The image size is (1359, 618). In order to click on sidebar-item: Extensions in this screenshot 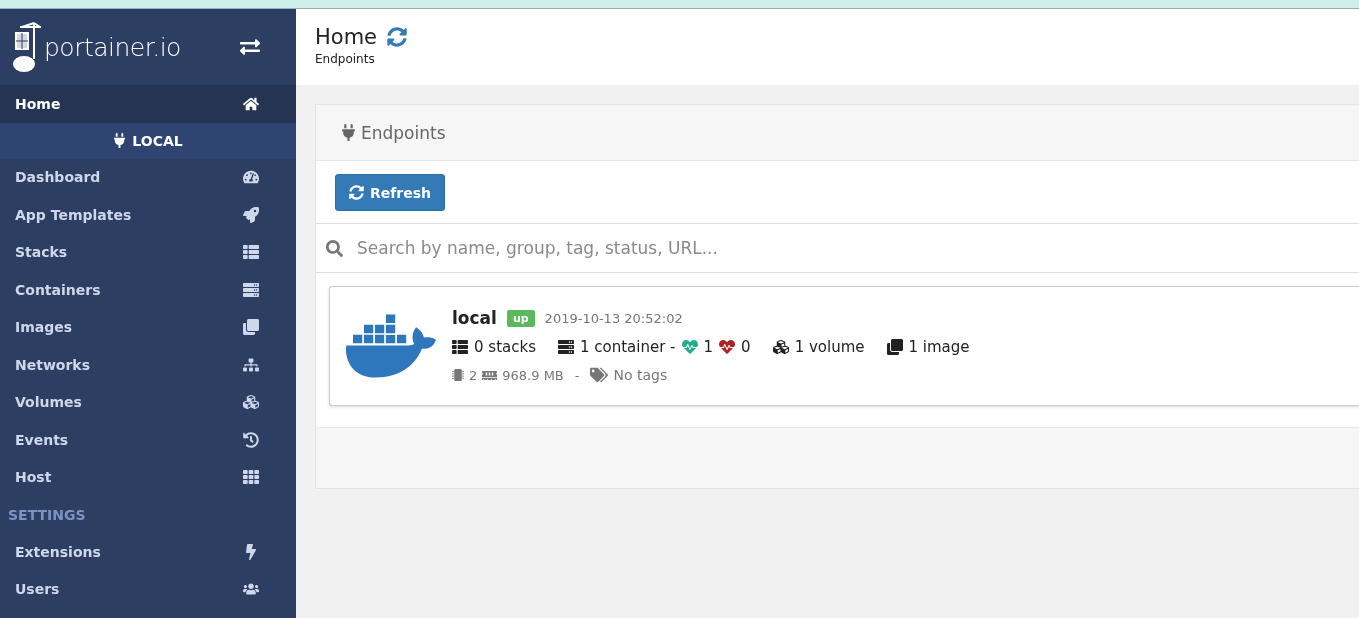, I will do `click(148, 552)`.